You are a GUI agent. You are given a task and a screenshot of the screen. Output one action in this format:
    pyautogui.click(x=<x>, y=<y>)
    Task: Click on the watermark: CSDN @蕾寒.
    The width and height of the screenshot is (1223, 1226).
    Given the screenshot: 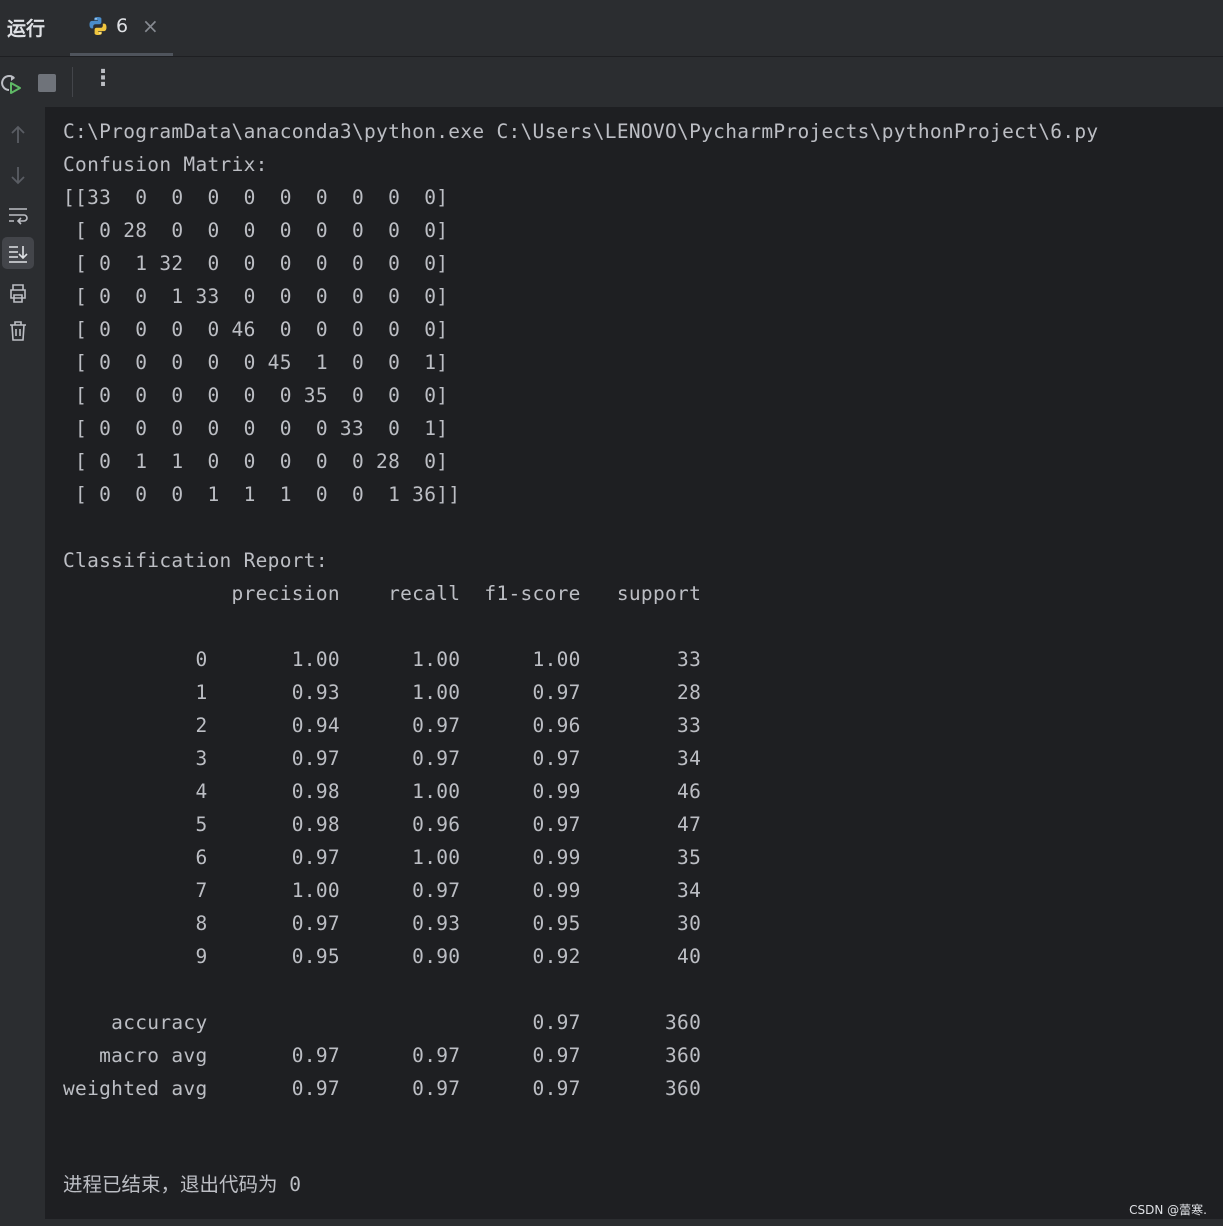 What is the action you would take?
    pyautogui.click(x=1168, y=1210)
    